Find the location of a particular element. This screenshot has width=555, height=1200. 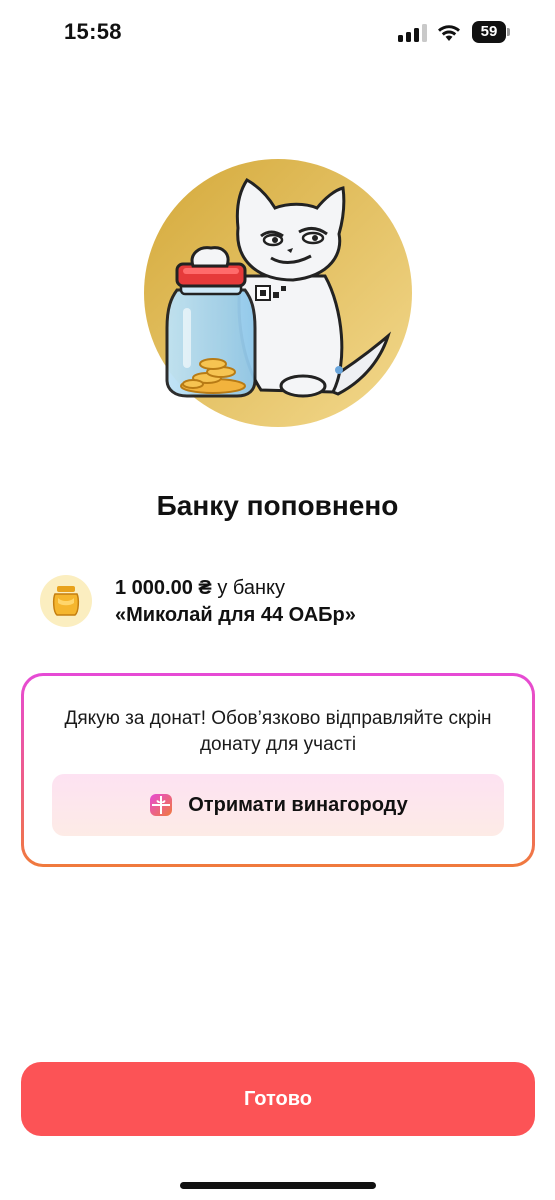

wifi-icon is located at coordinates (449, 33).